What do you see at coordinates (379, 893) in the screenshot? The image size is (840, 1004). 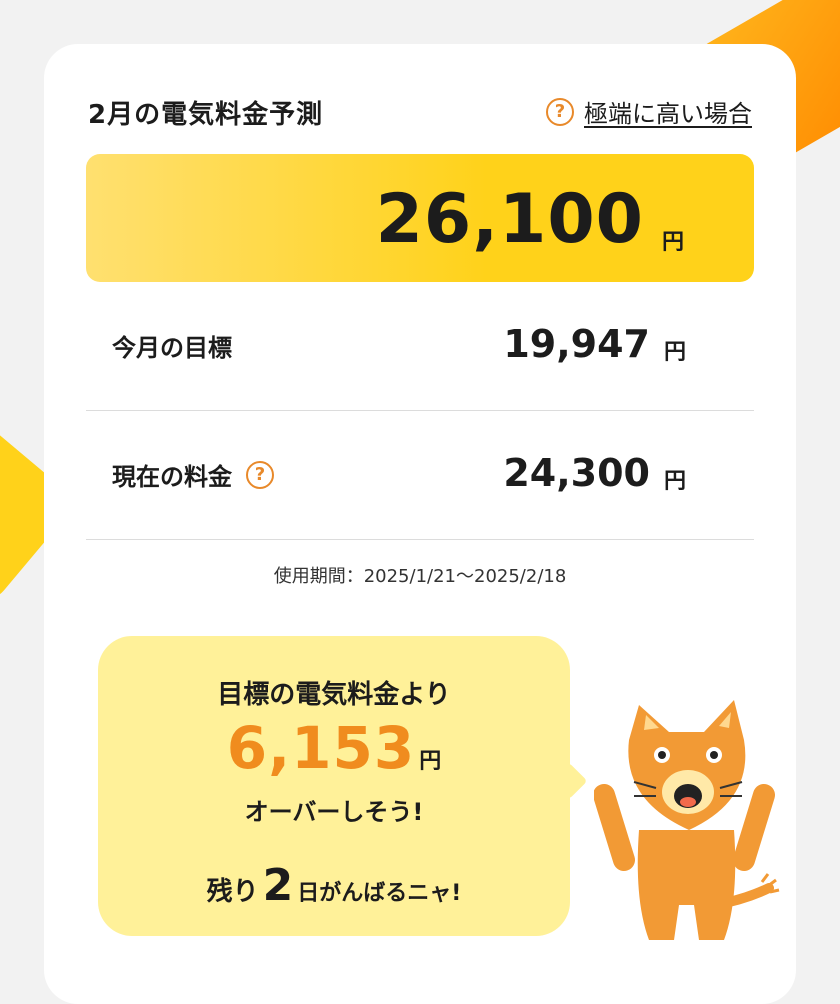 I see `remaining-days-text: 日がんばるニャ!` at bounding box center [379, 893].